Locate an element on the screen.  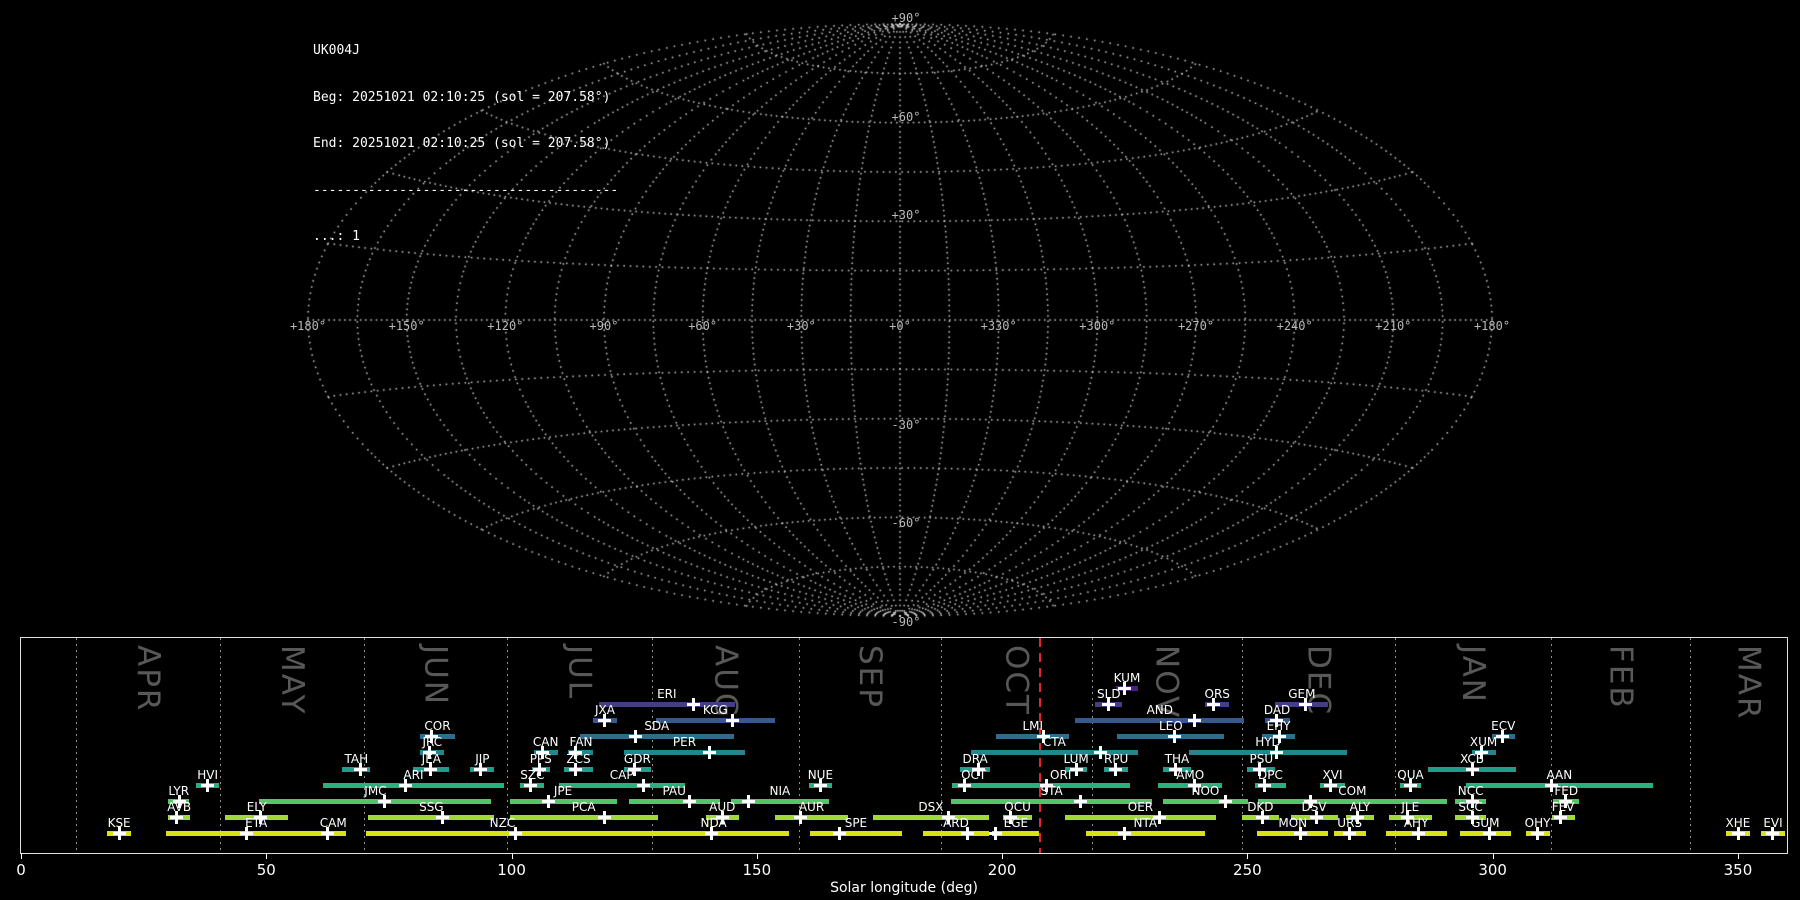
shower-label-ssg: SSG is located at coordinates (431, 807).